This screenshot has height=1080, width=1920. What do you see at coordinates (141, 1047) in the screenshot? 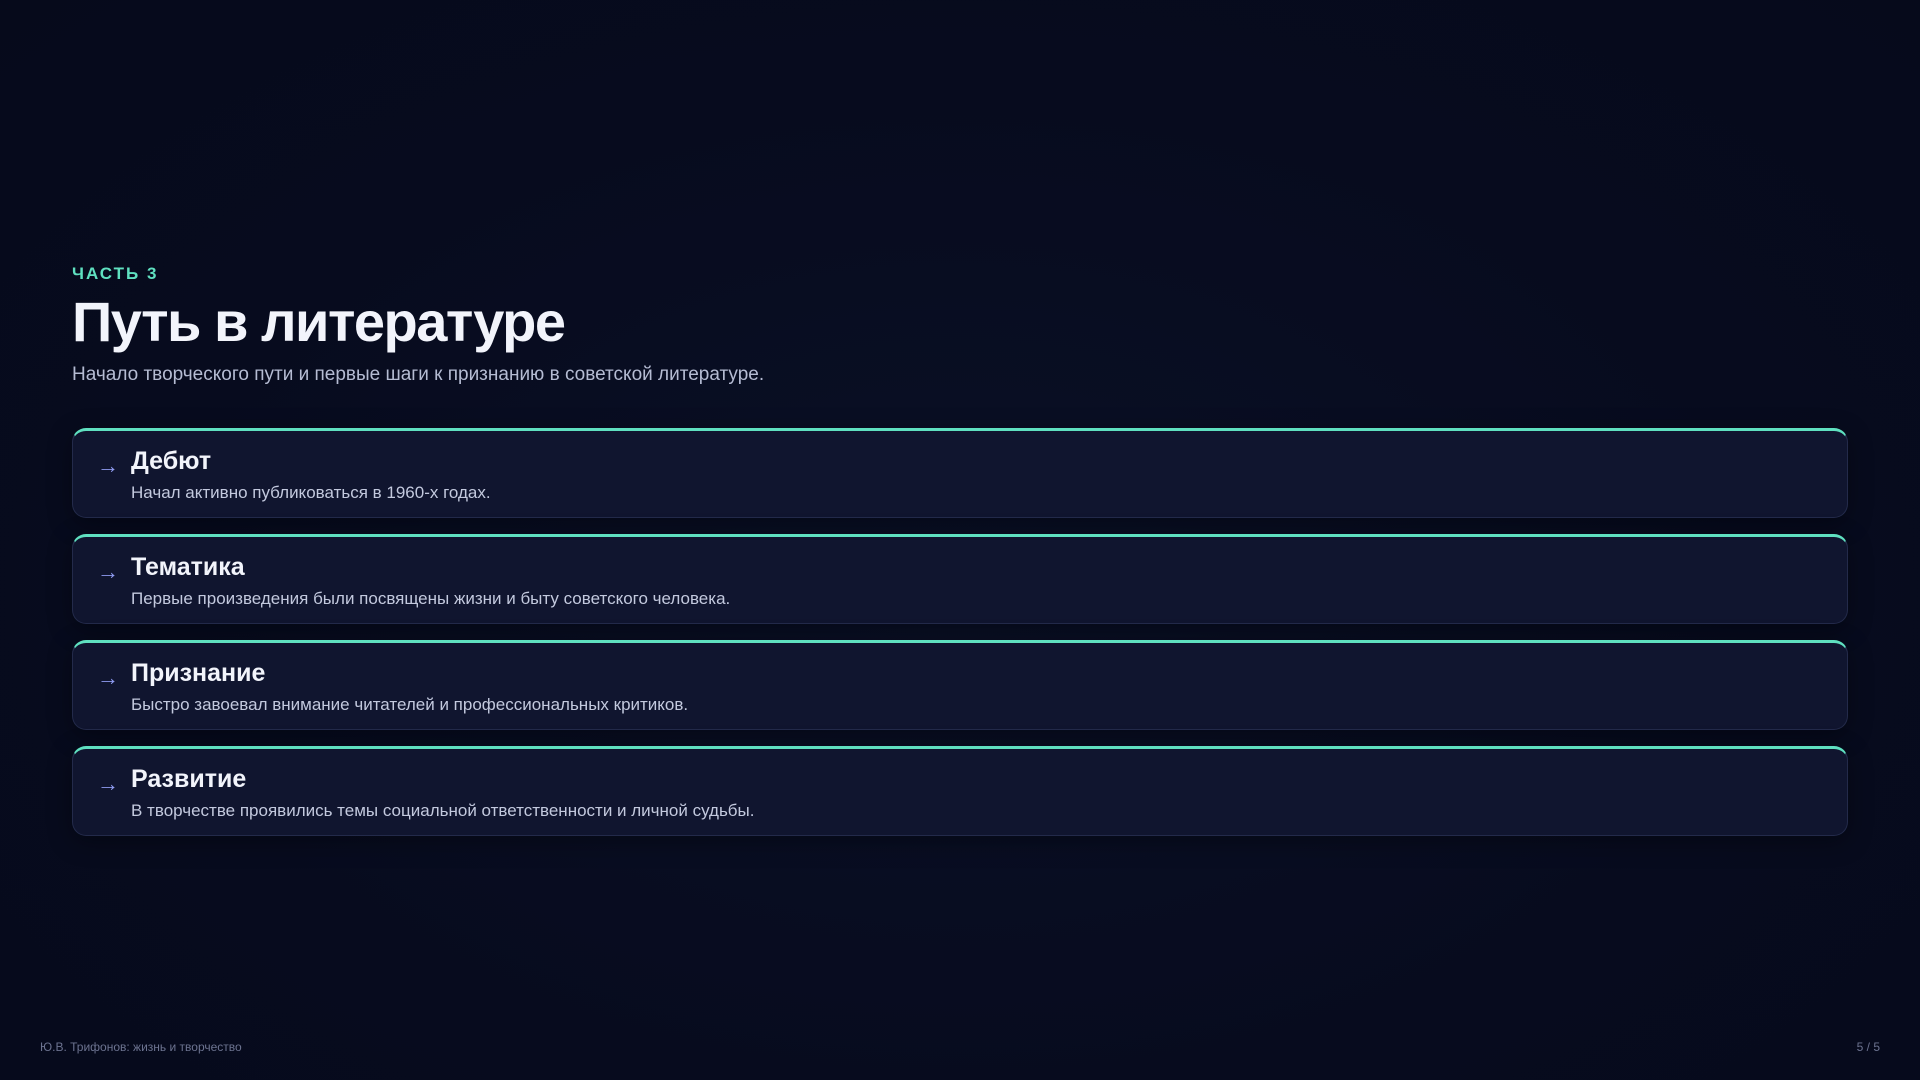
I see `footer-presentation-title: Ю.В. Трифонов: жизнь и творчество` at bounding box center [141, 1047].